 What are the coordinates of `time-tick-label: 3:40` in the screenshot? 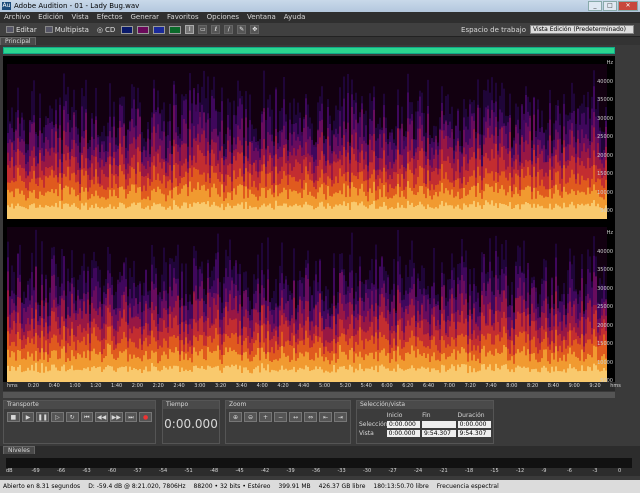 It's located at (241, 386).